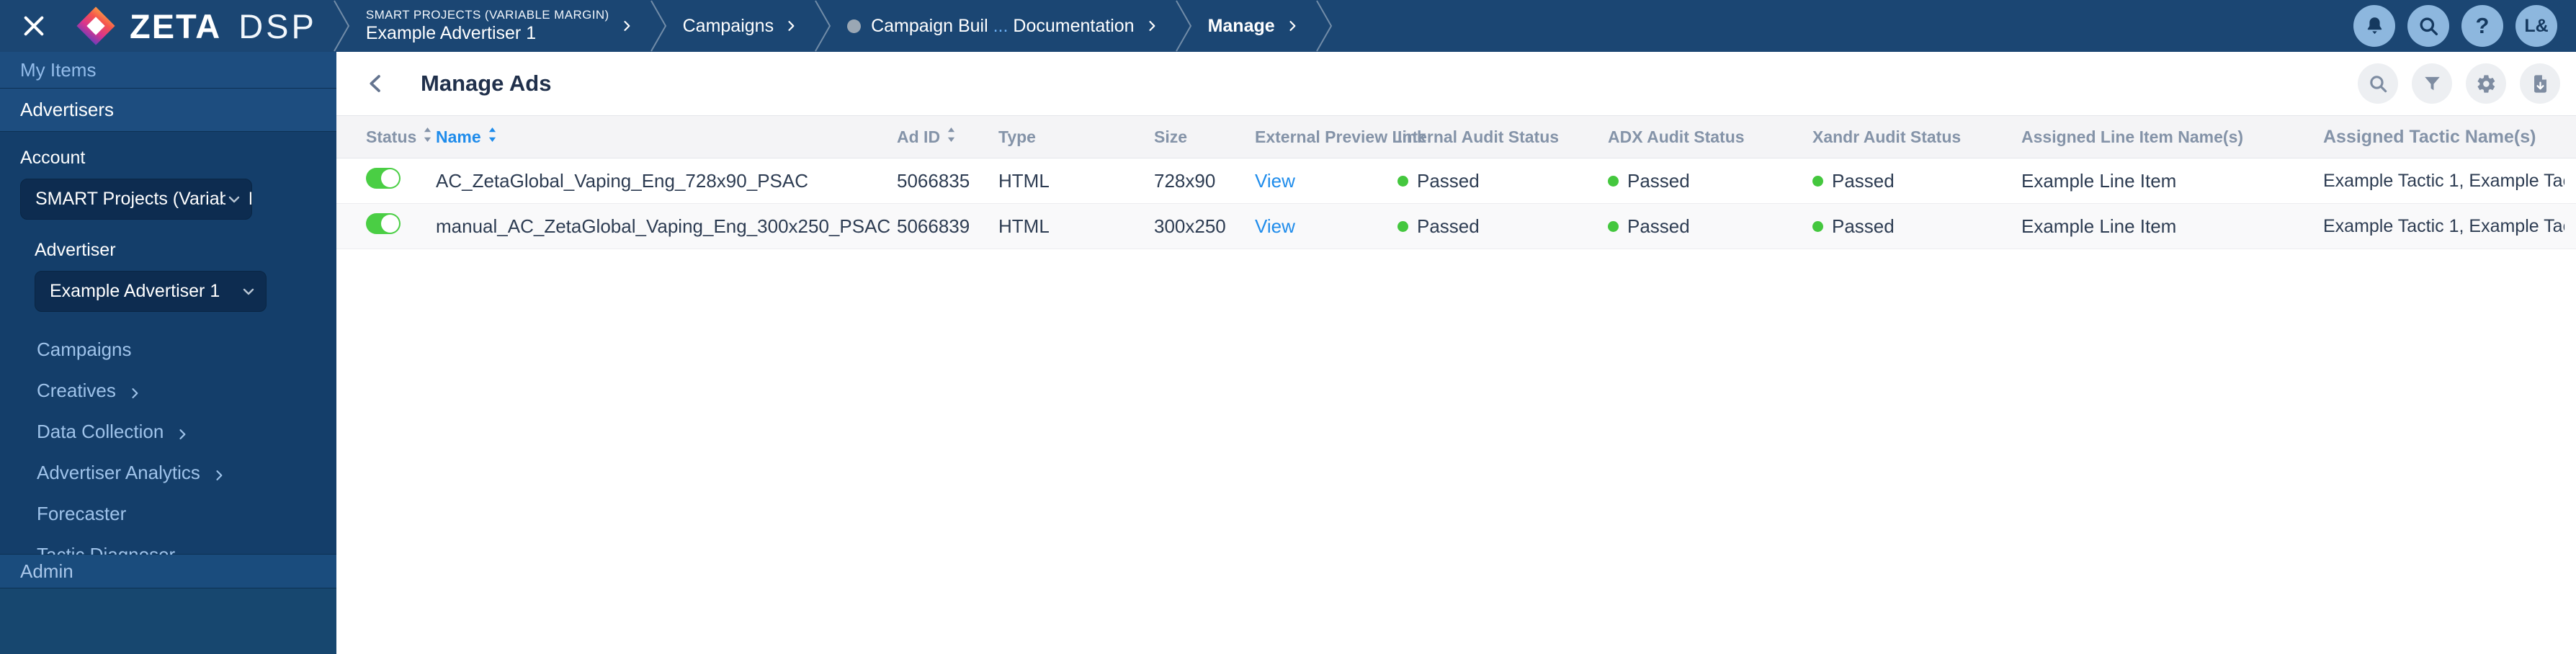  I want to click on status-cell-toggle, so click(401, 226).